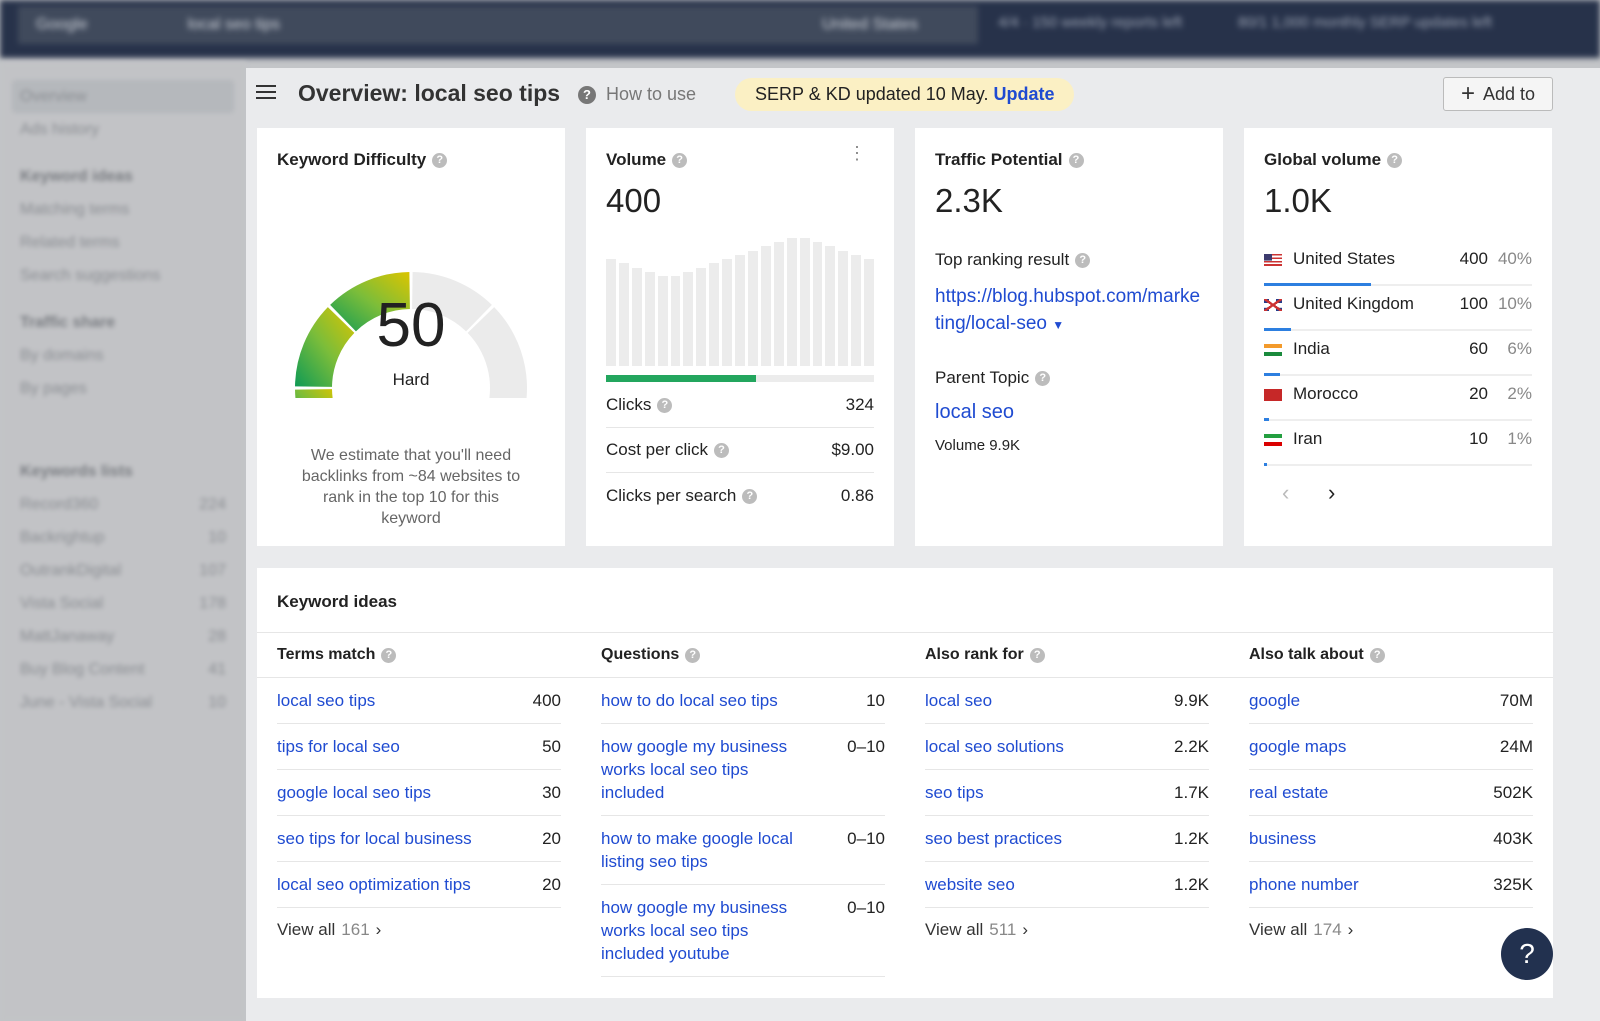 The image size is (1600, 1021). I want to click on list-name: MattJanaway, so click(67, 636).